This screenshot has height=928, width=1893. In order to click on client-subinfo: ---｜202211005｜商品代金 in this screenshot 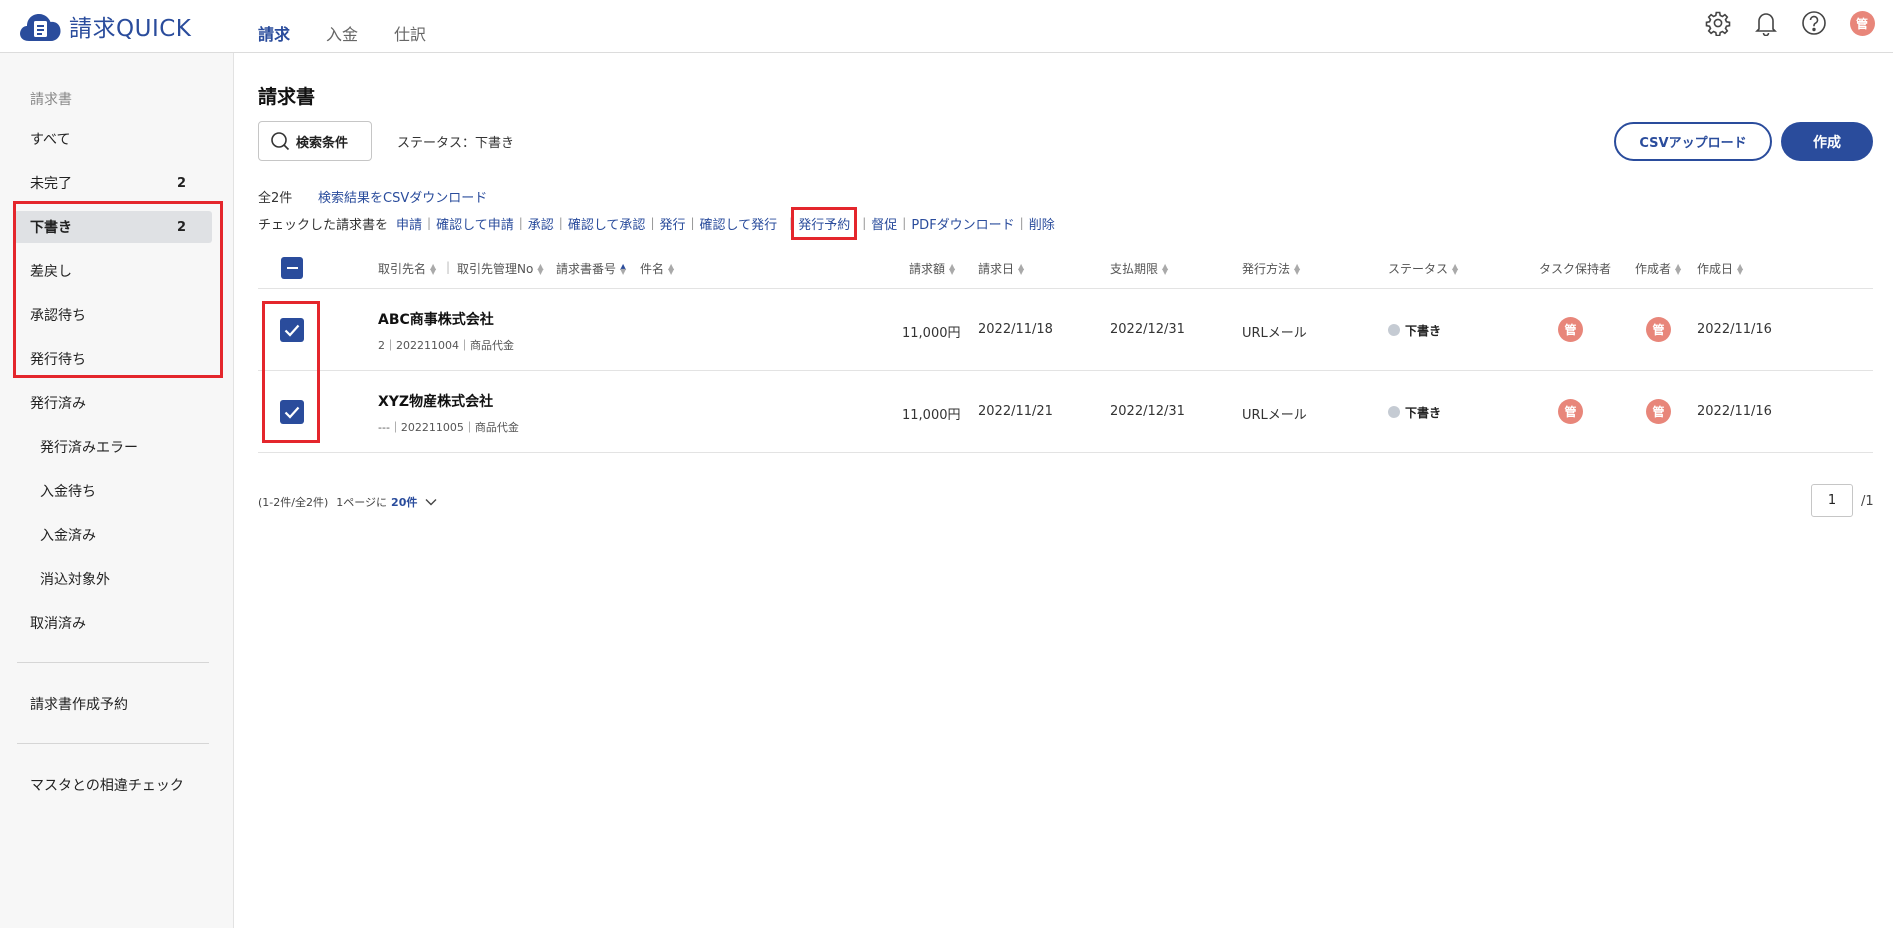, I will do `click(448, 427)`.